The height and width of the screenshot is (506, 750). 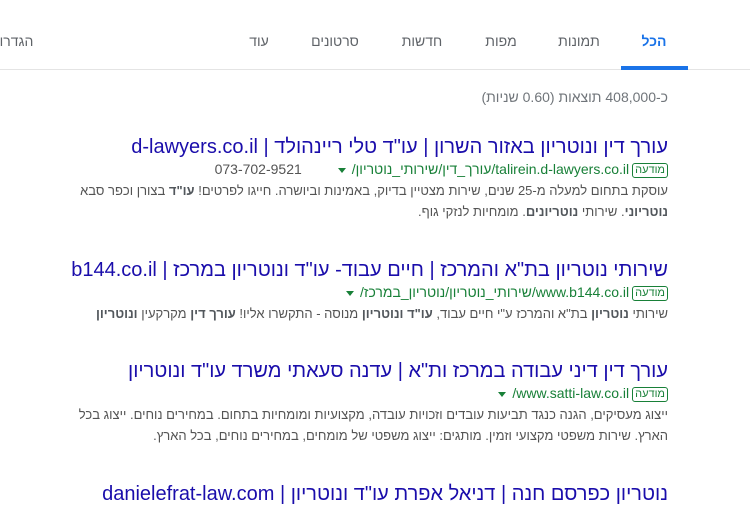 What do you see at coordinates (298, 313) in the screenshot?
I see `snippet-text: מנוסה - התקשרו אליו!` at bounding box center [298, 313].